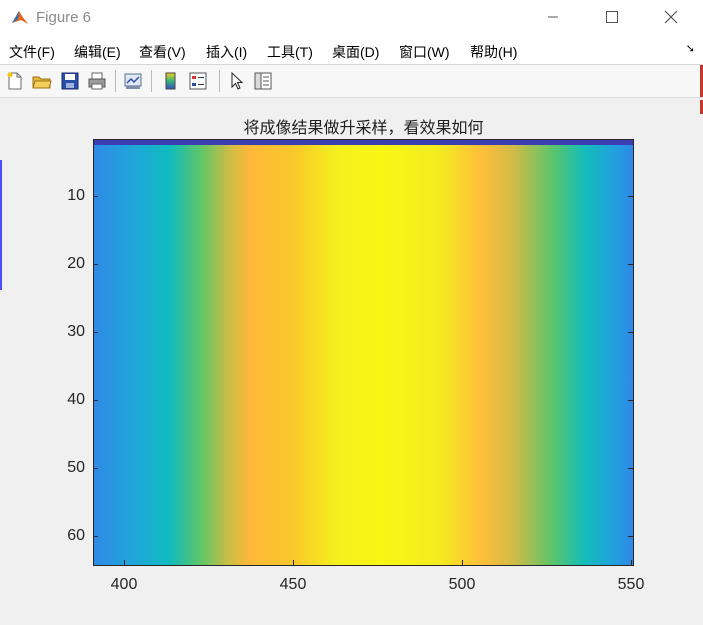 The height and width of the screenshot is (625, 703). What do you see at coordinates (493, 52) in the screenshot?
I see `menu-help: 帮助(H)` at bounding box center [493, 52].